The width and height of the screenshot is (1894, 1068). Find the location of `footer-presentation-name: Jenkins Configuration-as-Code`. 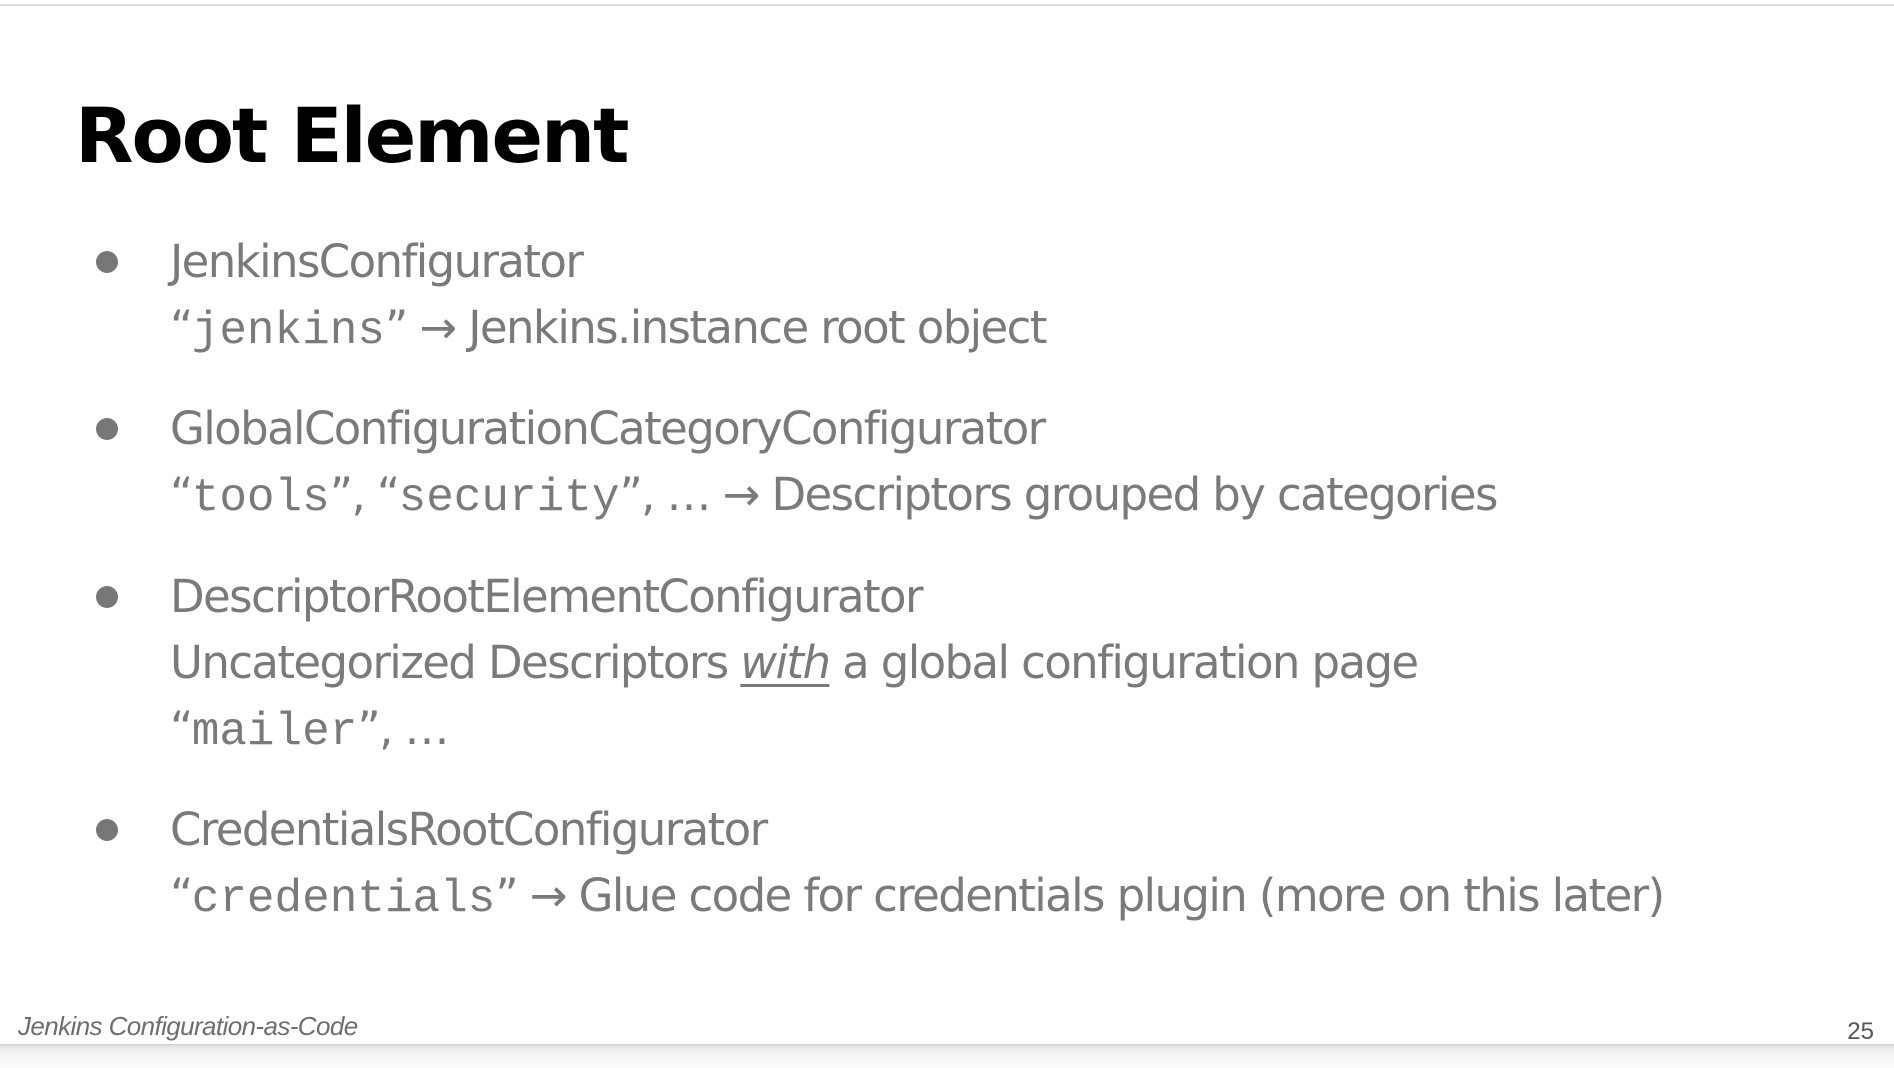

footer-presentation-name: Jenkins Configuration-as-Code is located at coordinates (188, 1026).